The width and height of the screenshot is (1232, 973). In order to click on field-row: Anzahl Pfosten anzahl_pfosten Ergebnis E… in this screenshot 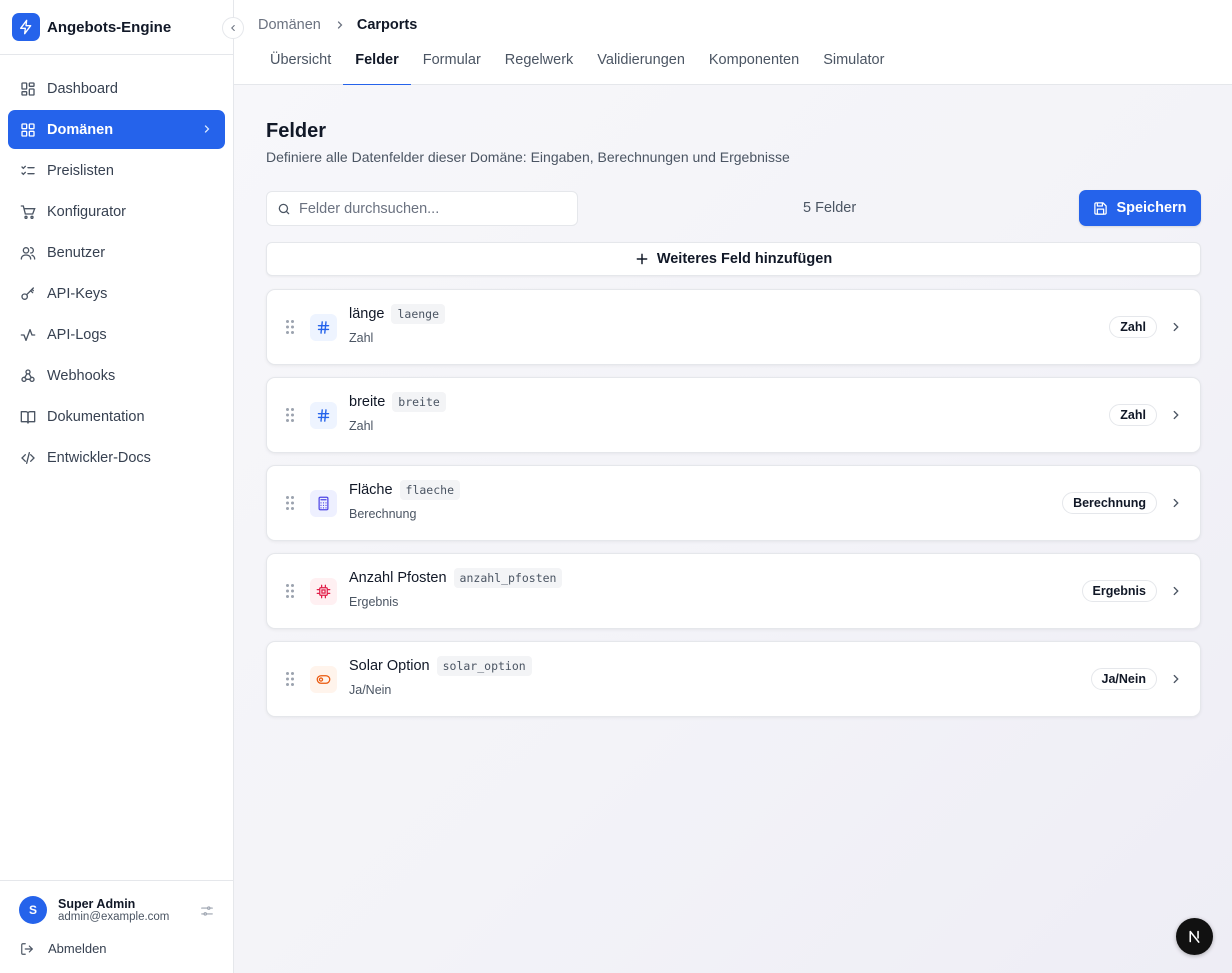, I will do `click(733, 591)`.